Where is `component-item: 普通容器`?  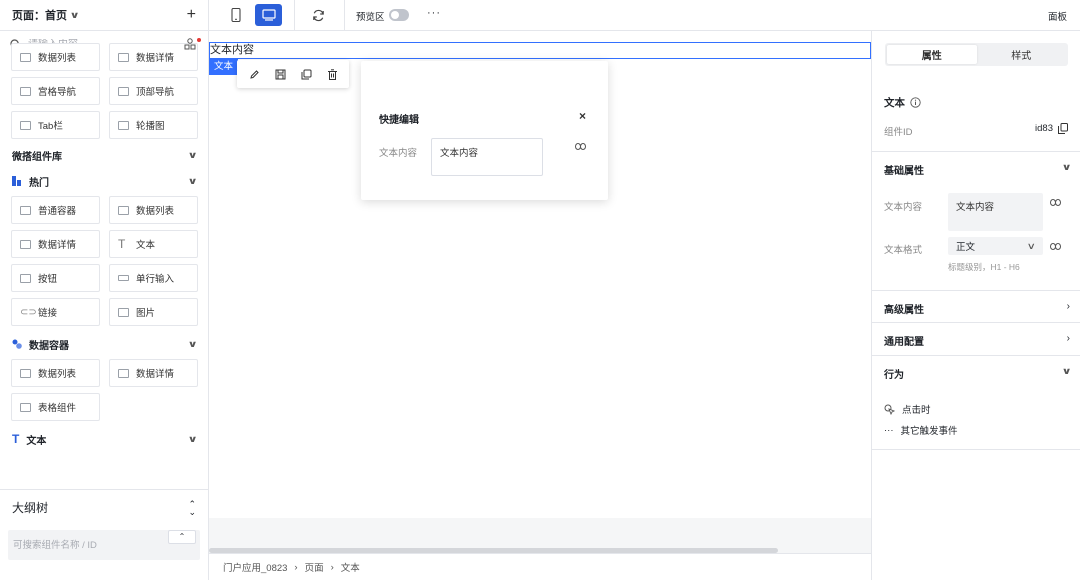 component-item: 普通容器 is located at coordinates (55, 210).